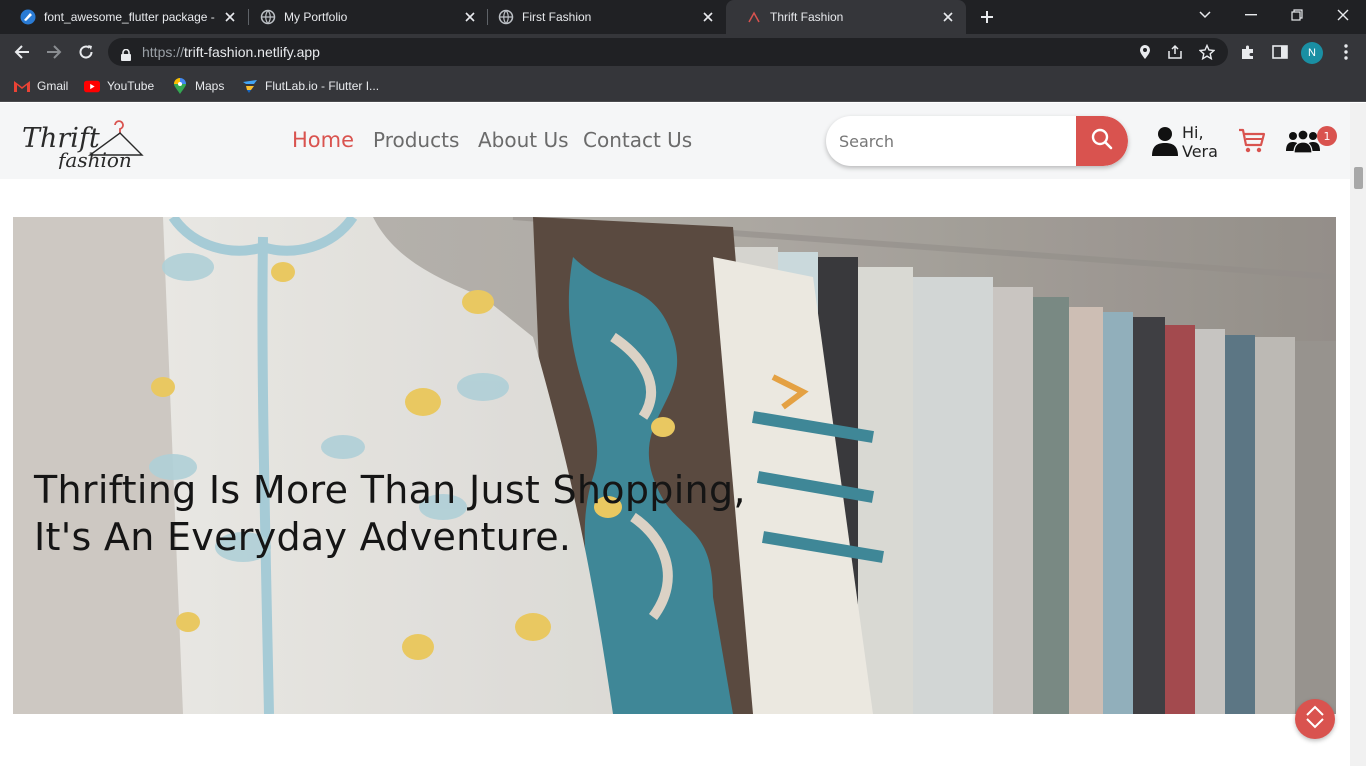 This screenshot has width=1366, height=766. I want to click on tab-title: Thrift Fashion, so click(807, 17).